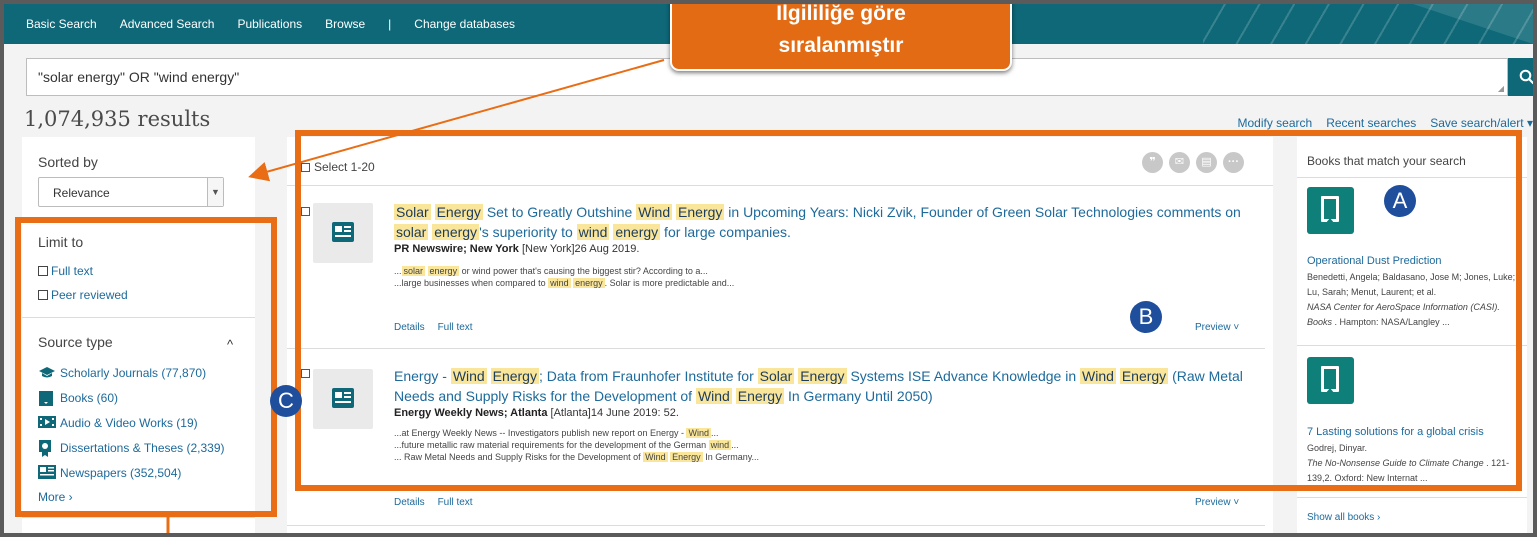 The image size is (1537, 537). Describe the element at coordinates (1146, 317) in the screenshot. I see `annotation-badge-b: B` at that location.